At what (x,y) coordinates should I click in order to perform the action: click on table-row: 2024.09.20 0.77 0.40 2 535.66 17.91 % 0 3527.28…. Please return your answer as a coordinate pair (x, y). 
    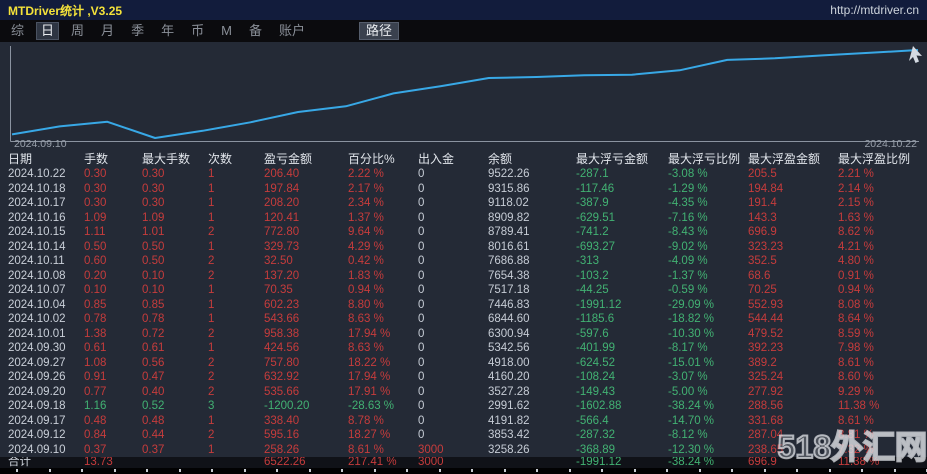
    Looking at the image, I should click on (463, 392).